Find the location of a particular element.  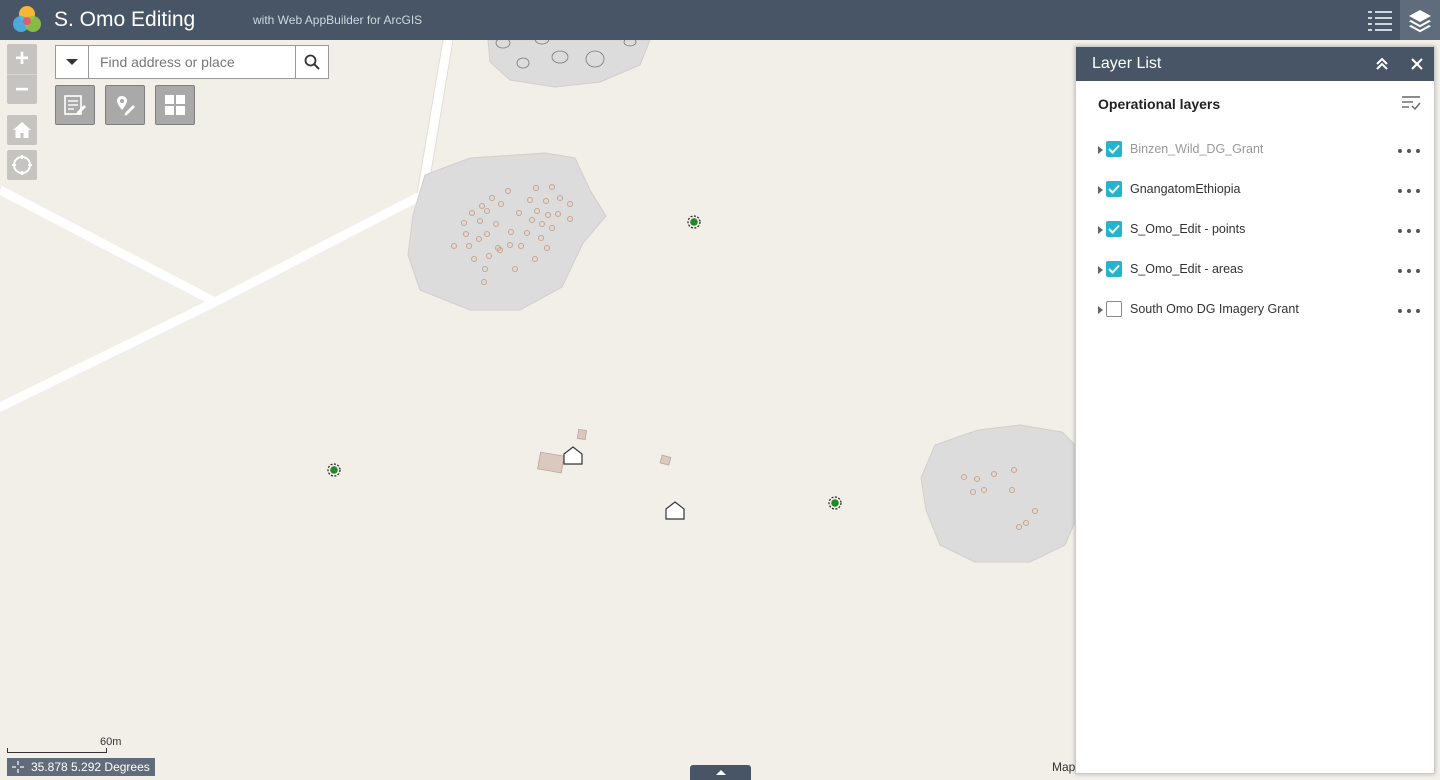

grid-icon is located at coordinates (175, 105).